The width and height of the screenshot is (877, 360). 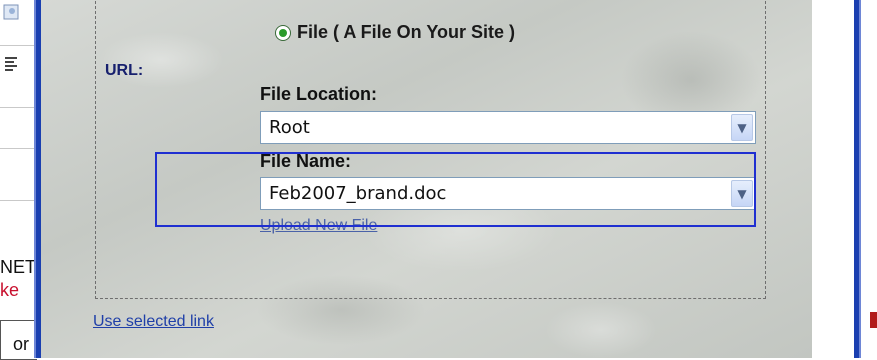 What do you see at coordinates (844, 179) in the screenshot?
I see `background-app-right` at bounding box center [844, 179].